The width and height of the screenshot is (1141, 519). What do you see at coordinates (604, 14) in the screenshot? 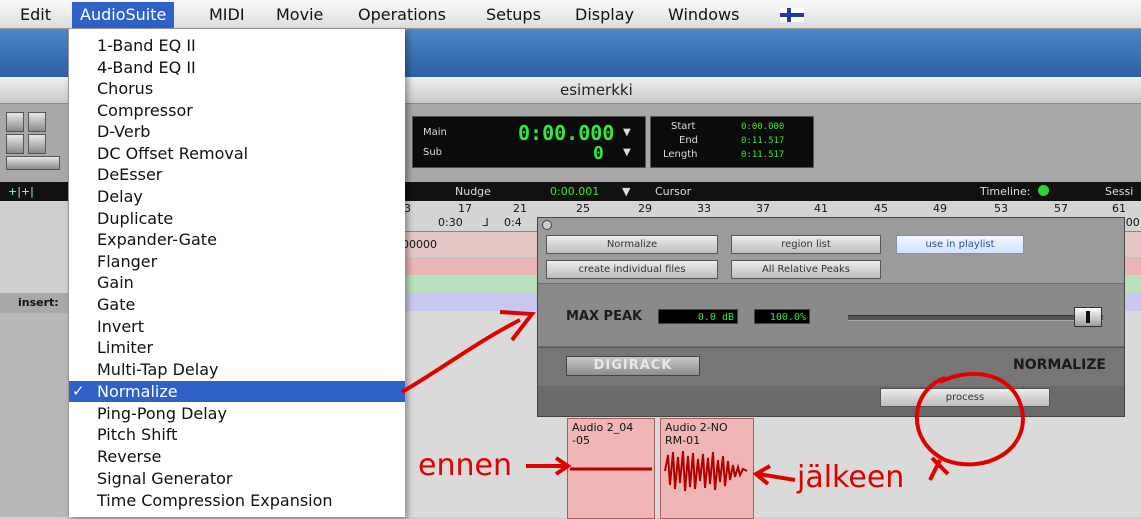
I see `menu-display: Display` at bounding box center [604, 14].